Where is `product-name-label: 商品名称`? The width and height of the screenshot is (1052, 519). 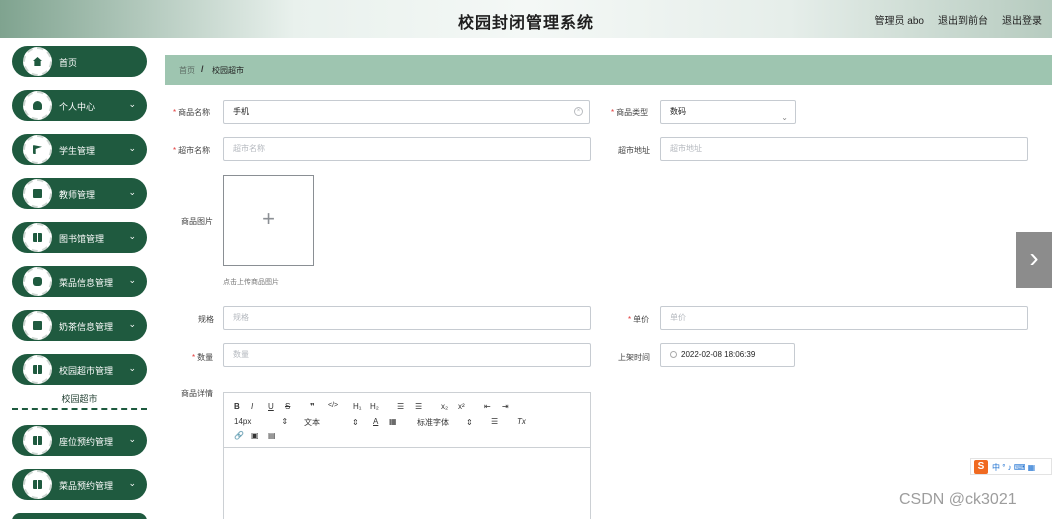
product-name-label: 商品名称 is located at coordinates (191, 112).